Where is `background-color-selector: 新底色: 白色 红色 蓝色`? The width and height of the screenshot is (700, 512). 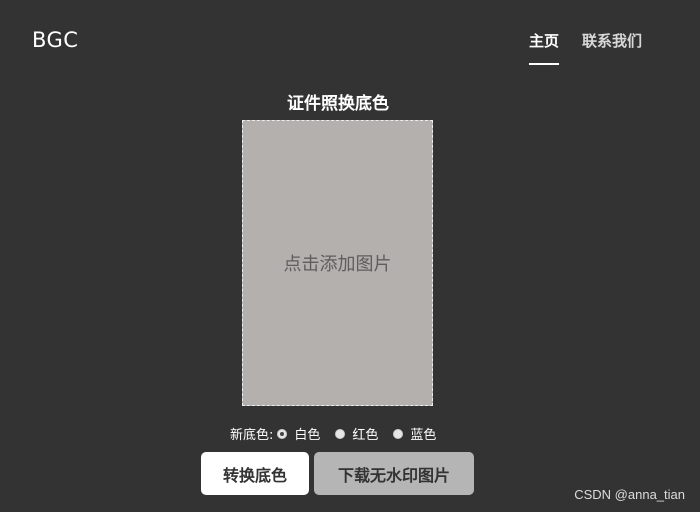 background-color-selector: 新底色: 白色 红色 蓝色 is located at coordinates (340, 433).